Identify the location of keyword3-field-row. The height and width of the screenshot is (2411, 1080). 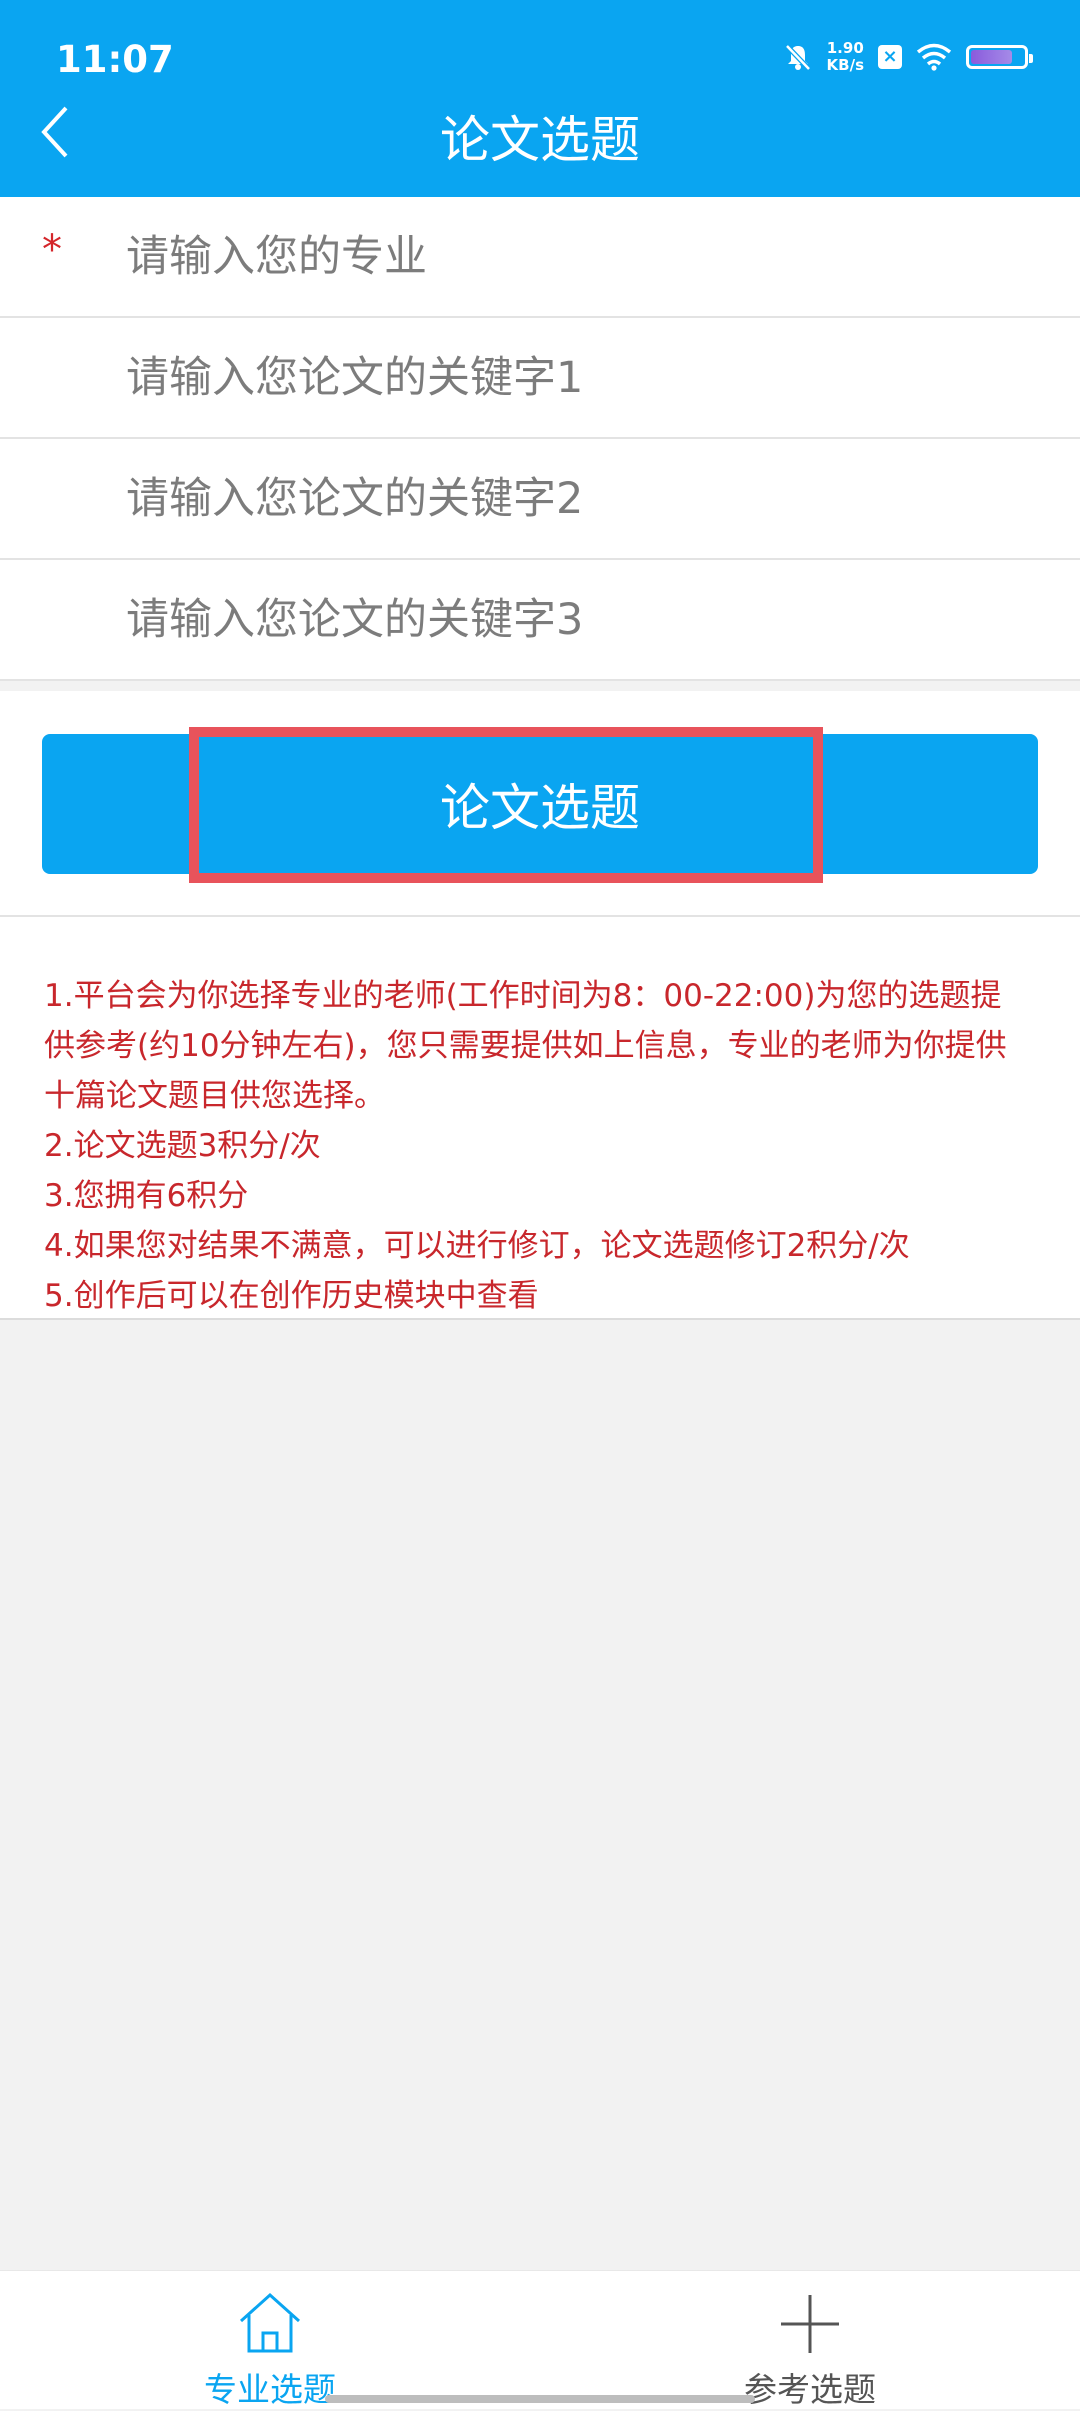
(540, 620).